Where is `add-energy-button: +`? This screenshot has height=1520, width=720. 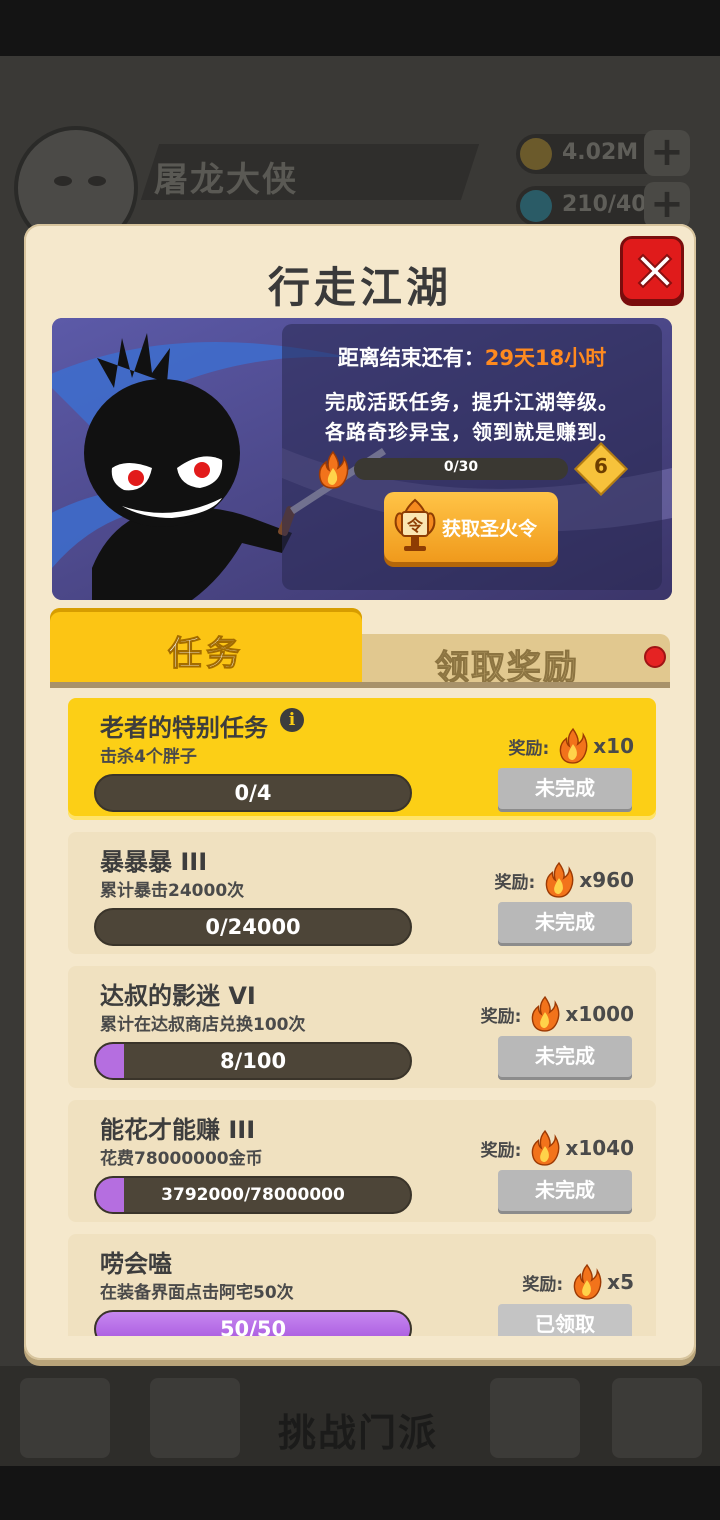 add-energy-button: + is located at coordinates (667, 205).